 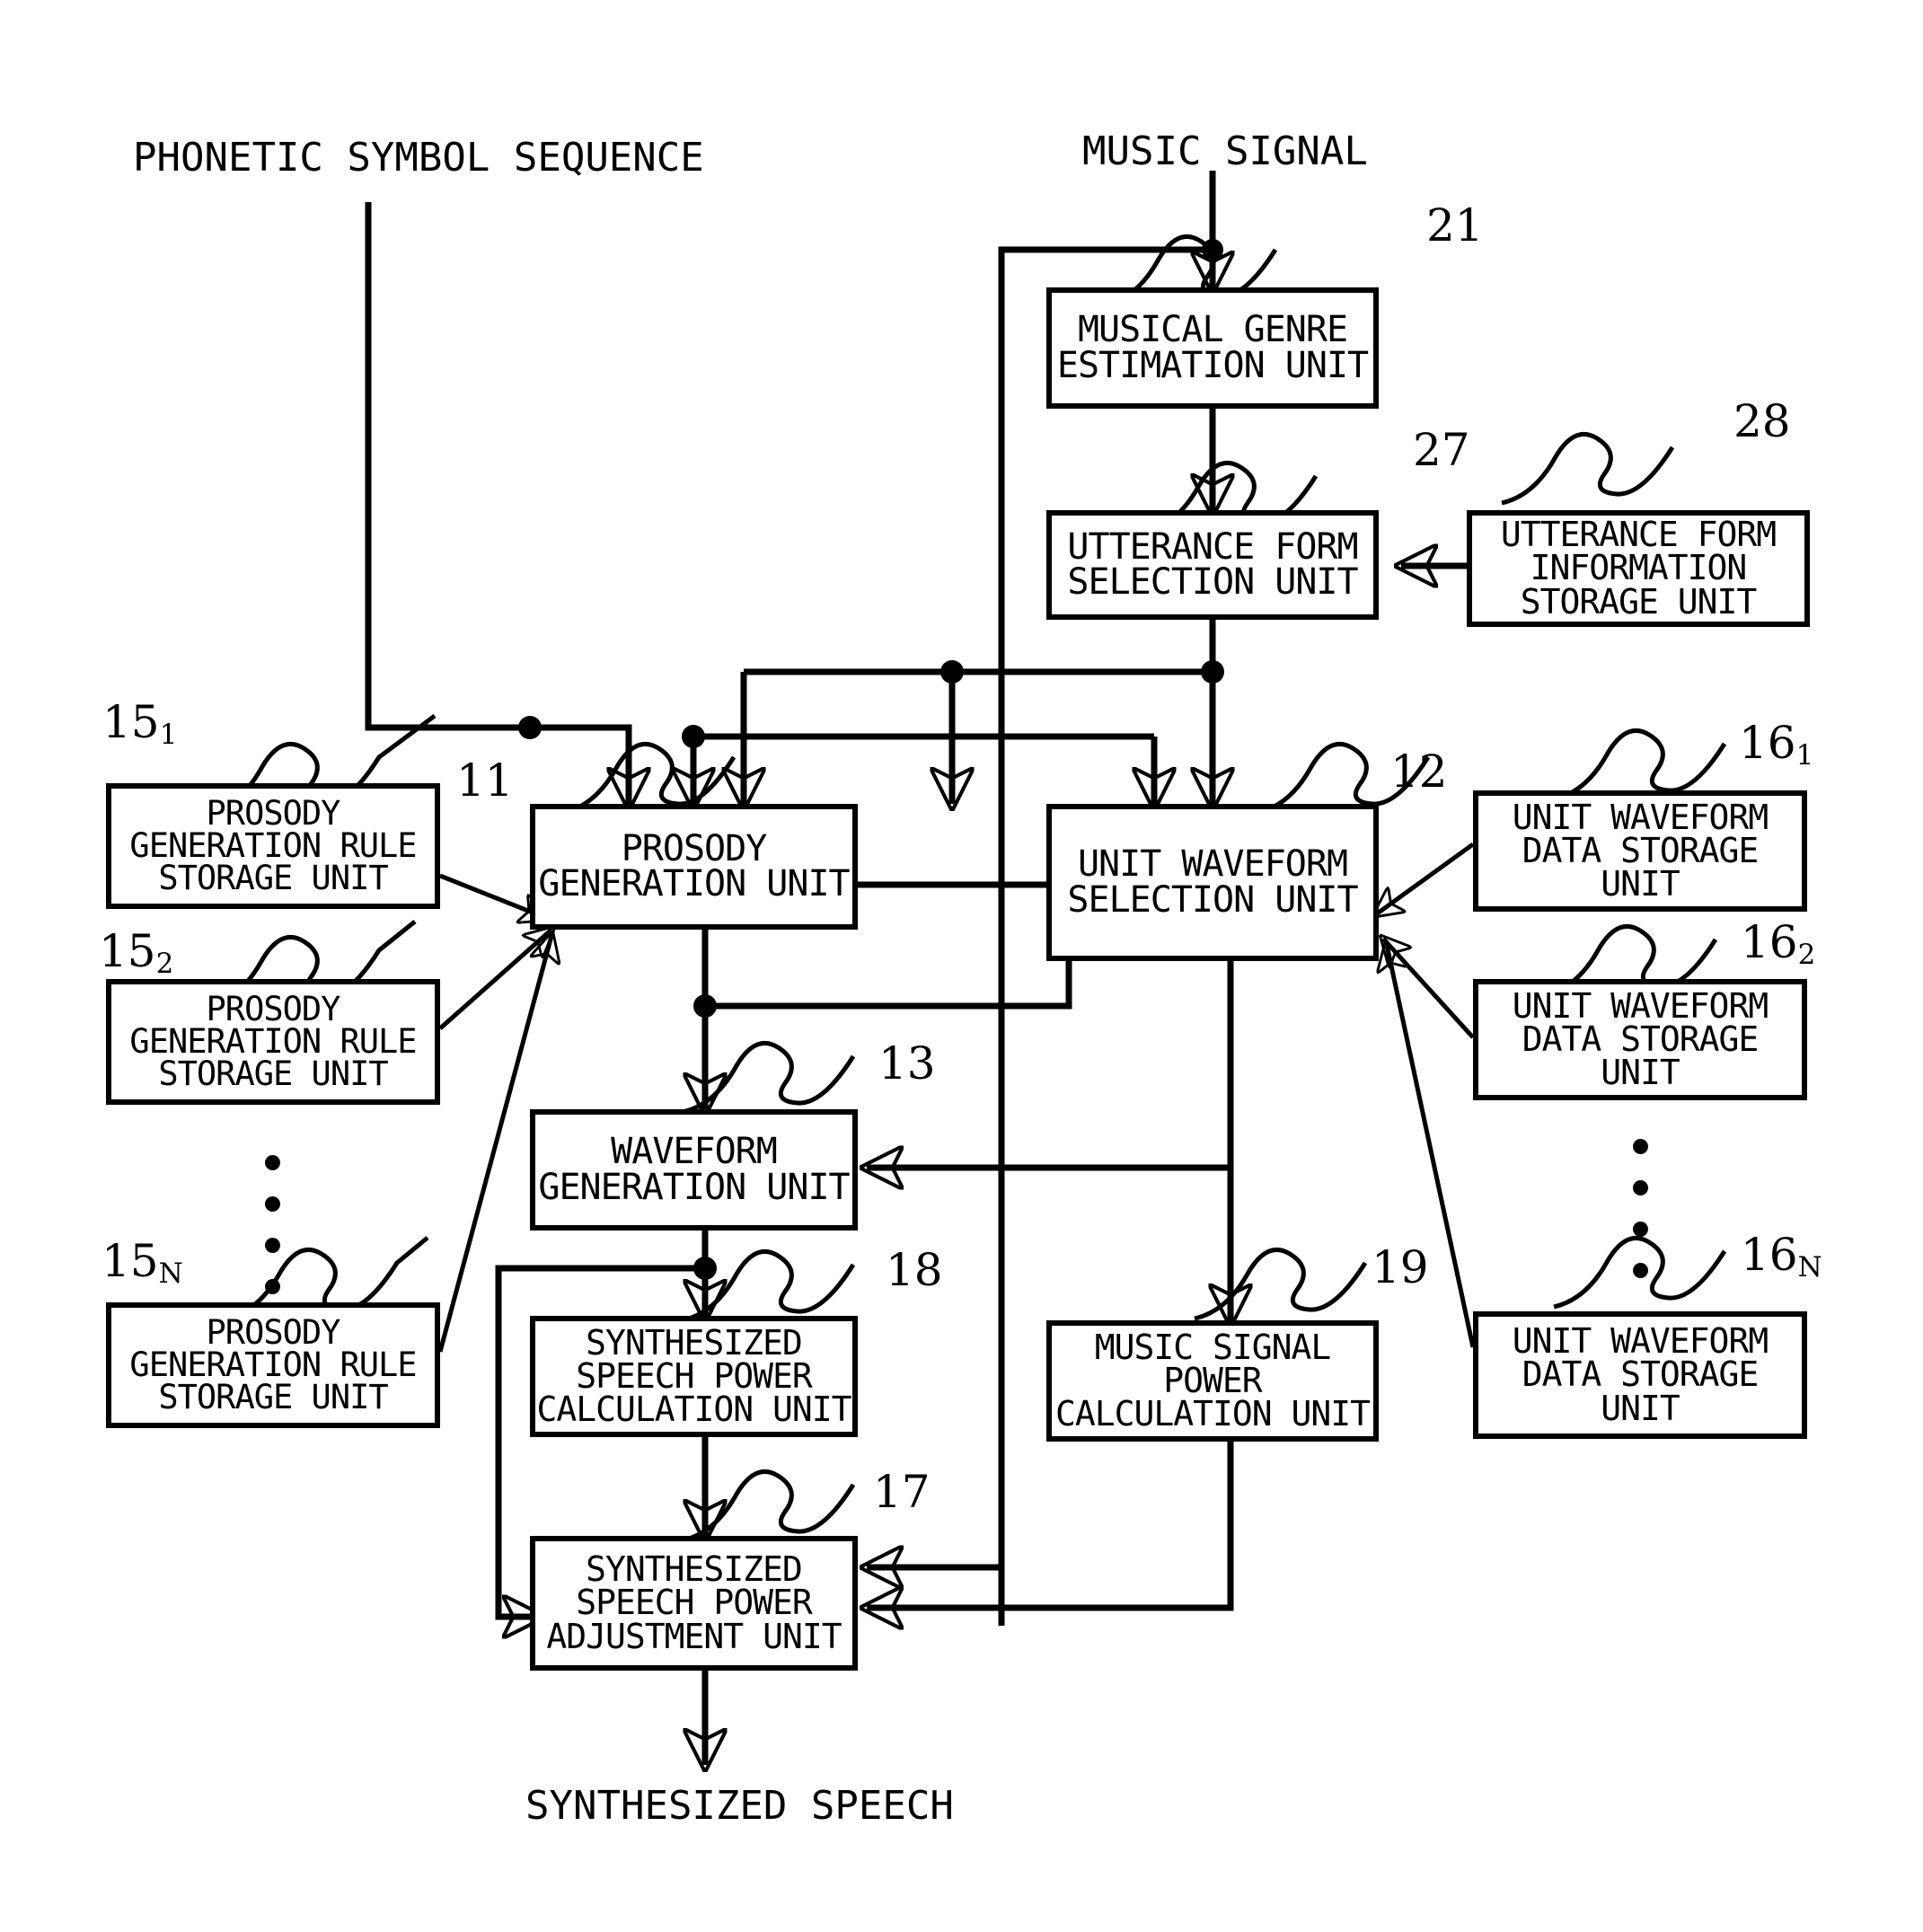 What do you see at coordinates (1776, 744) in the screenshot?
I see `ref-16-1: 161` at bounding box center [1776, 744].